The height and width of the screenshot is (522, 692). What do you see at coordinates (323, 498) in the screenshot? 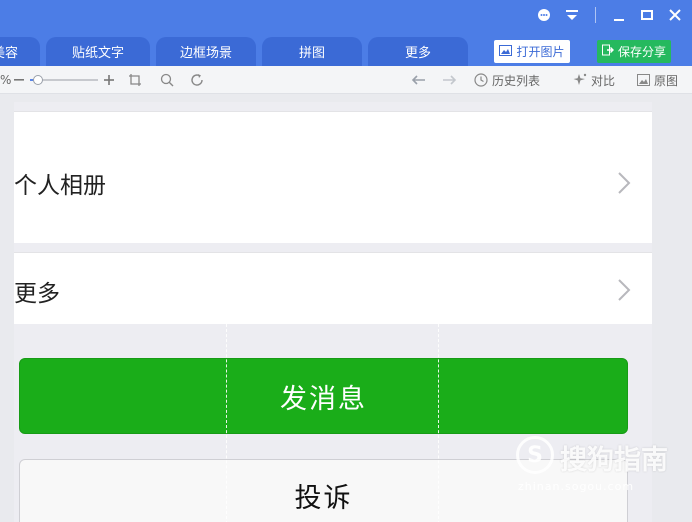
I see `report-label: 投诉` at bounding box center [323, 498].